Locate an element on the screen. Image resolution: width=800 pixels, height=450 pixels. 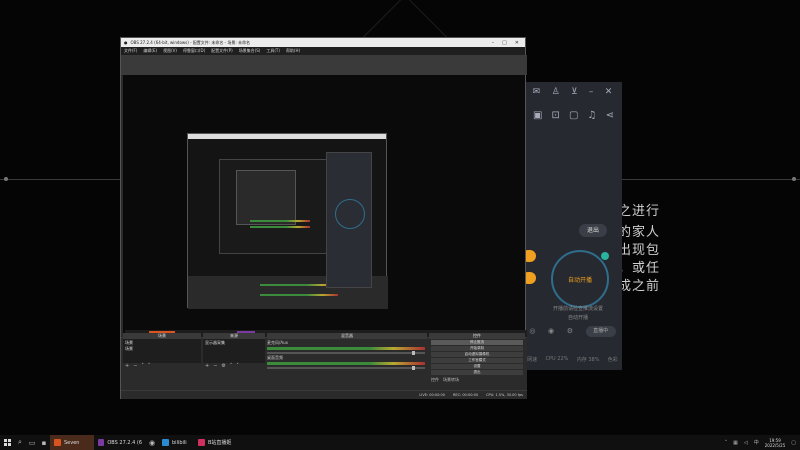
taskbar-item-label: B站直播姬 is located at coordinates (220, 443).